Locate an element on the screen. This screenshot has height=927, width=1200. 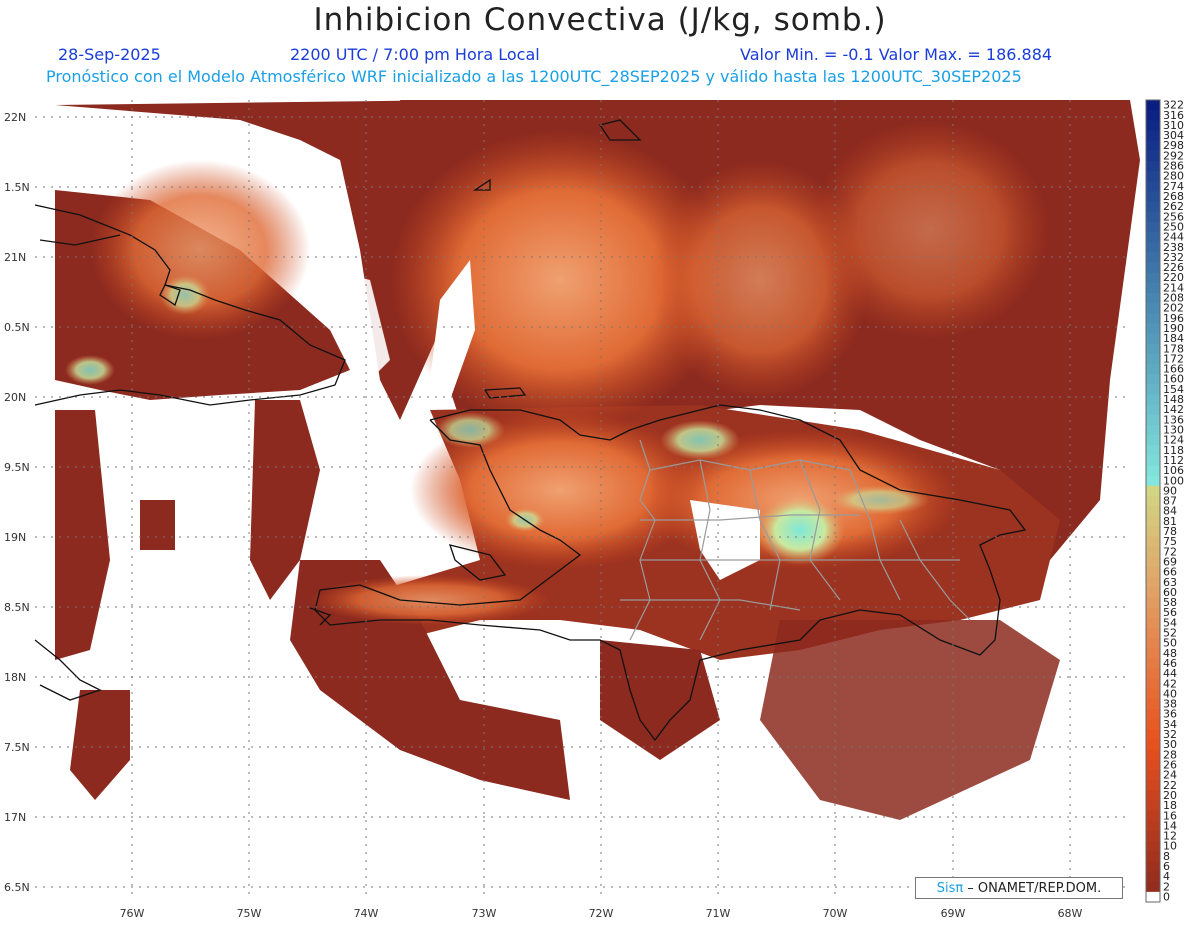
lat-label: 19N is located at coordinates (15, 537).